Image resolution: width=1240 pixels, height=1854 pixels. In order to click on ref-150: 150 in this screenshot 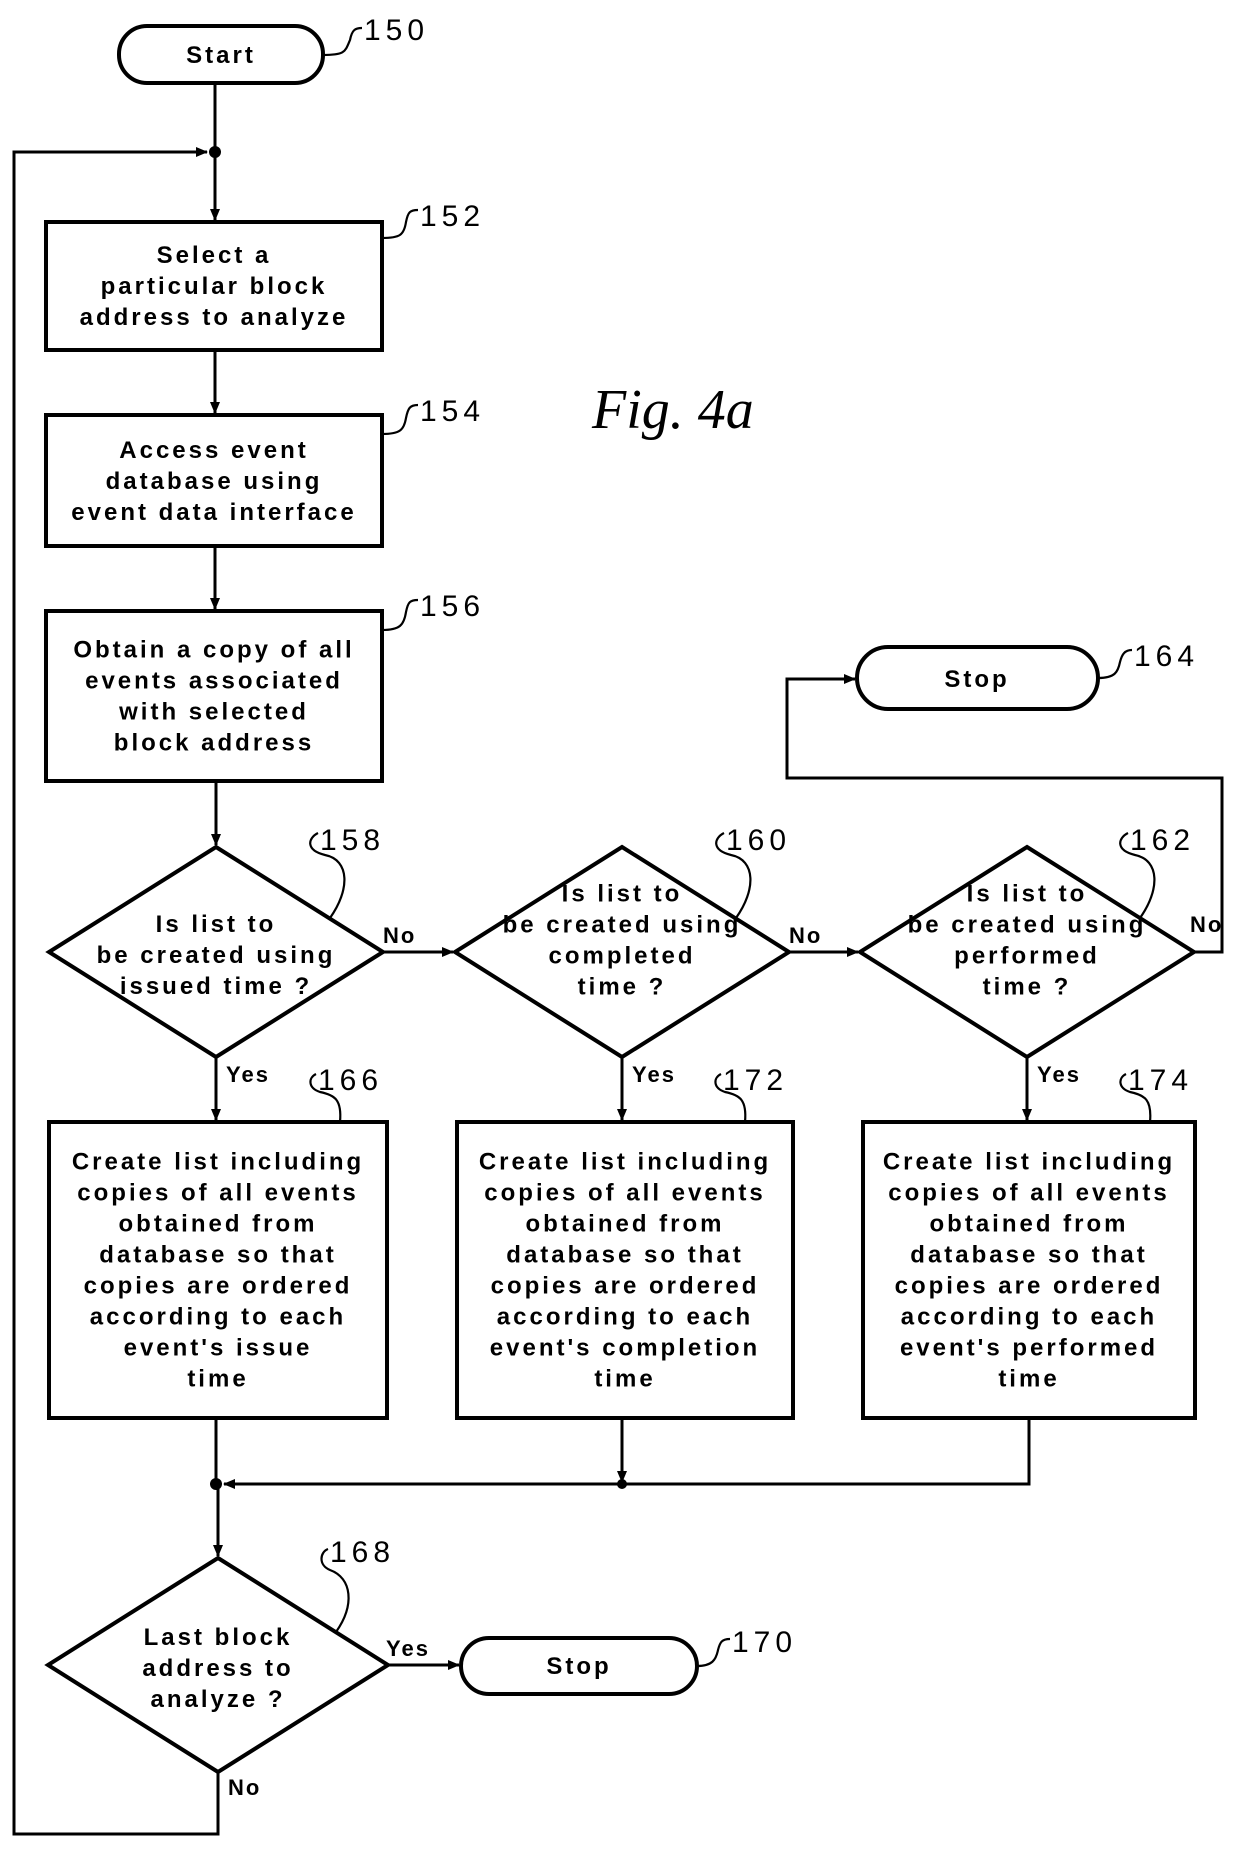, I will do `click(396, 30)`.